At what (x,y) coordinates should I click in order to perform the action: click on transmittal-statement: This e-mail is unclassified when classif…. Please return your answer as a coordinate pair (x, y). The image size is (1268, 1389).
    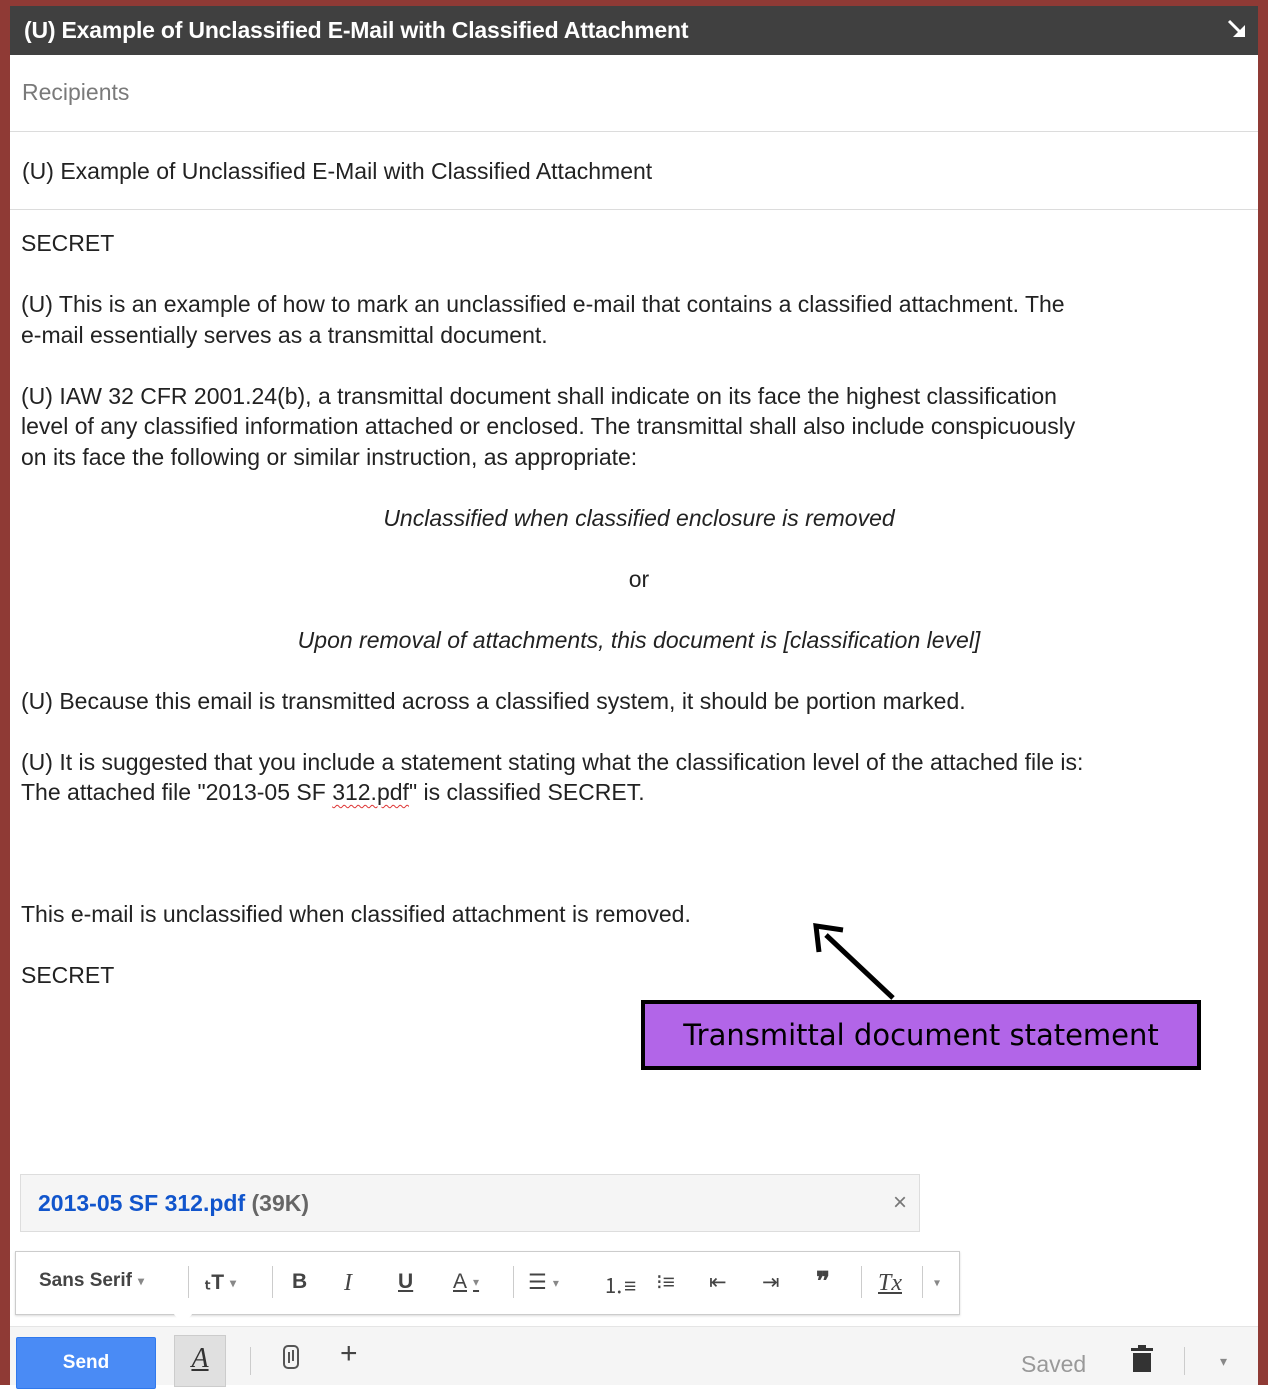
    Looking at the image, I should click on (356, 914).